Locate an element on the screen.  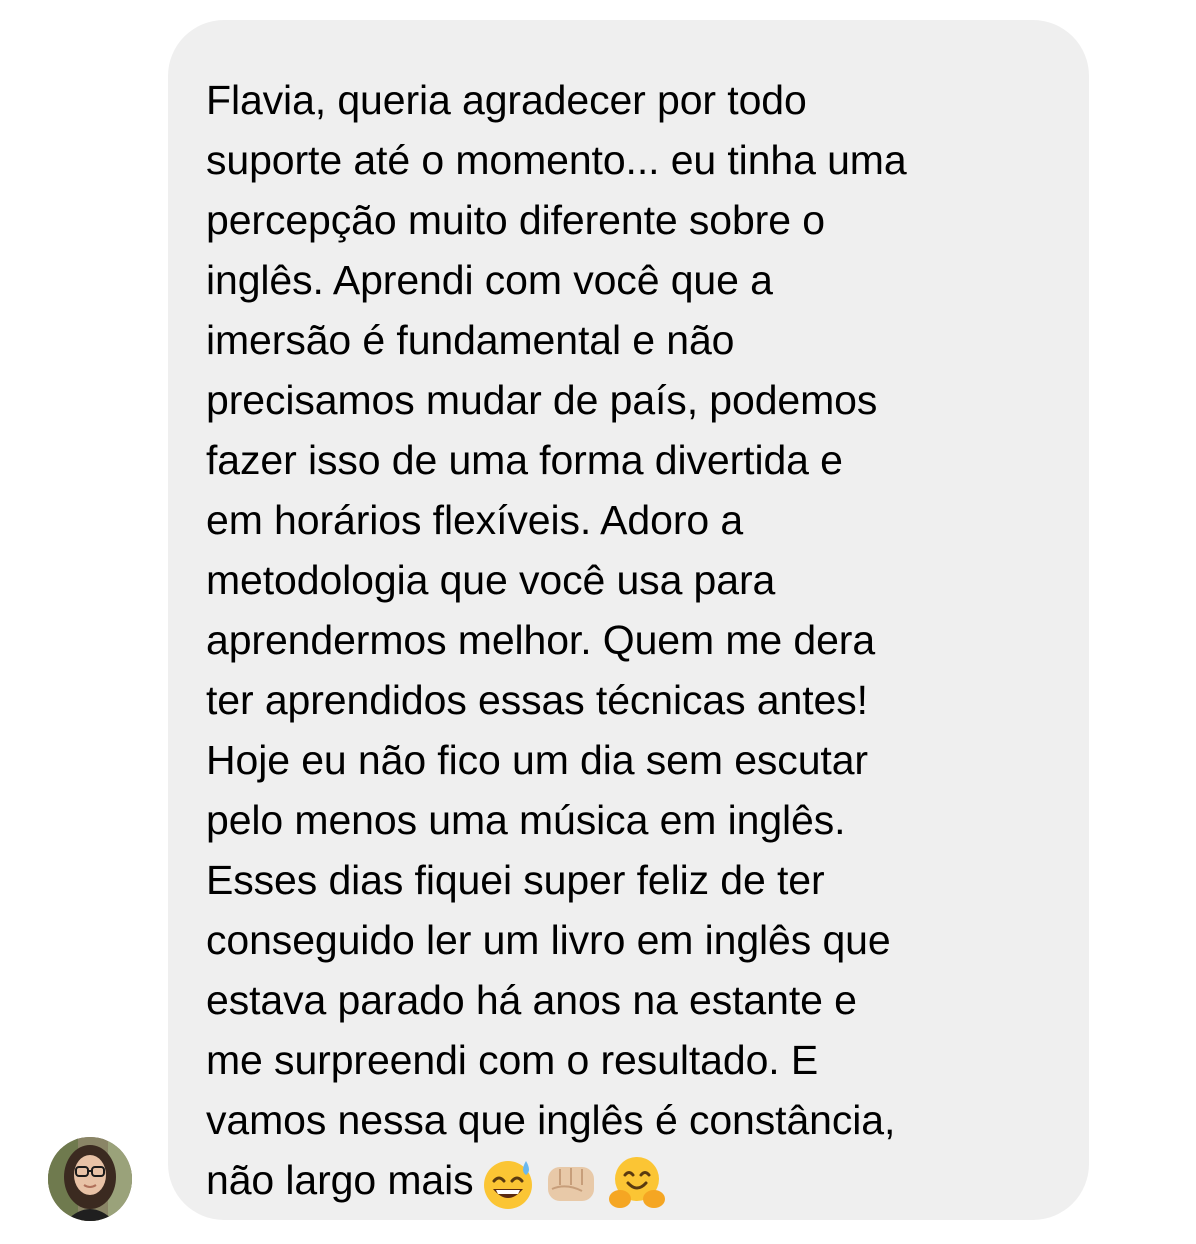
message-line: Hoje eu não fico um dia sem escutar is located at coordinates (537, 760).